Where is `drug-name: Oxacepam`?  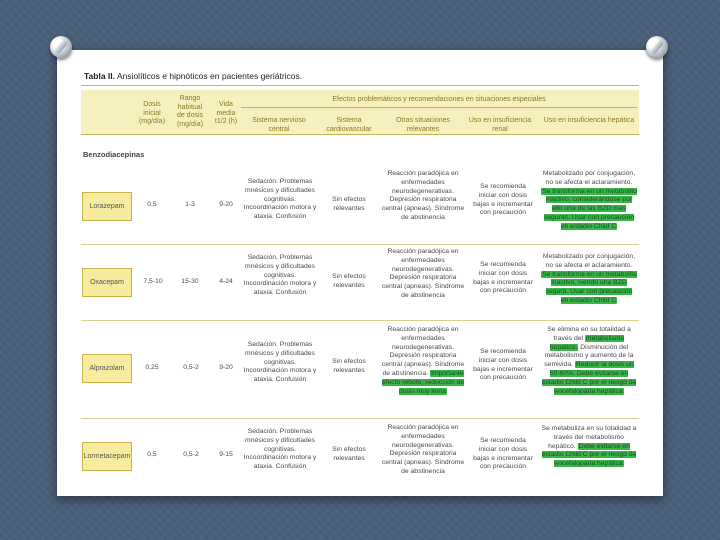 drug-name: Oxacepam is located at coordinates (107, 282).